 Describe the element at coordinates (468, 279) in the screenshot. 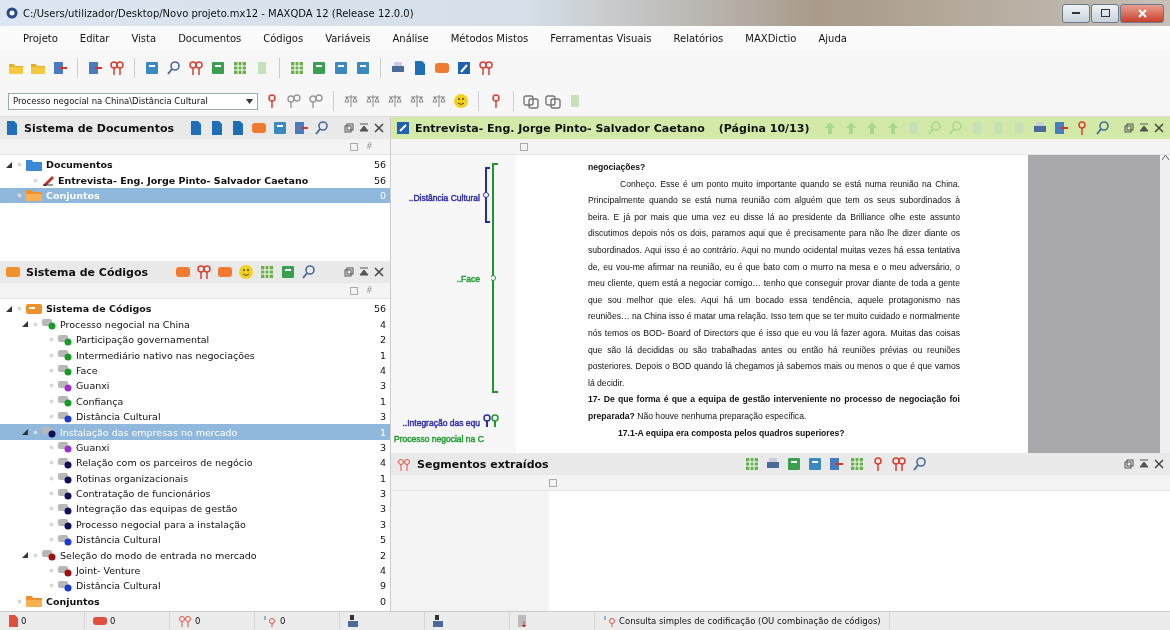

I see `margin-code-label: ..Face` at that location.